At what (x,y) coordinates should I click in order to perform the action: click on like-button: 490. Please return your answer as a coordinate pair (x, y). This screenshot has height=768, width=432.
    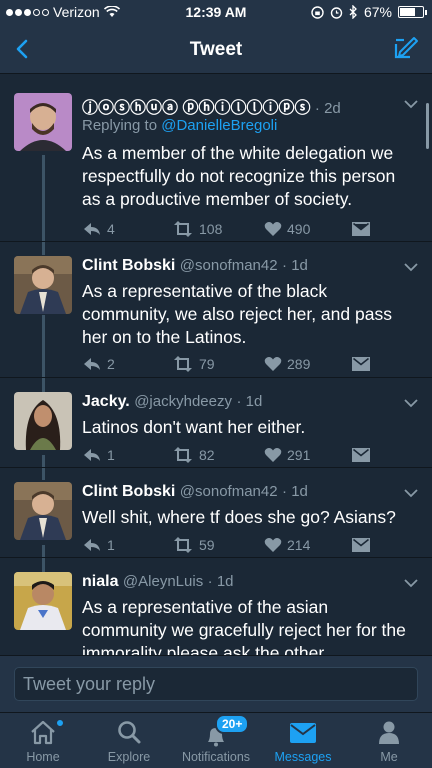
    Looking at the image, I should click on (287, 229).